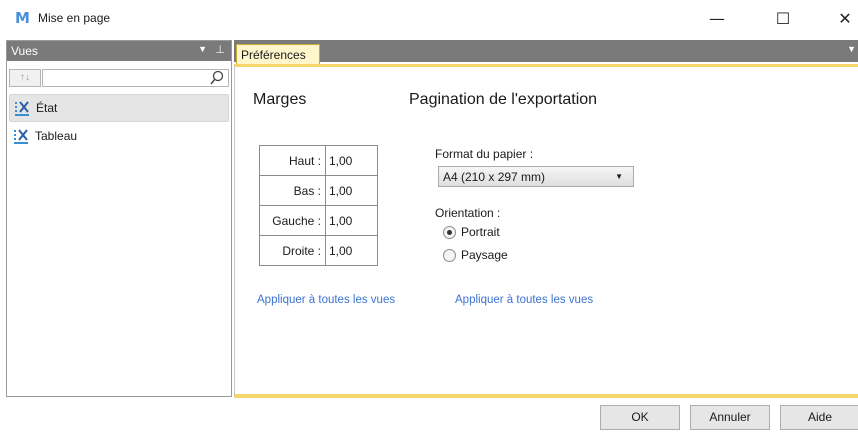 The width and height of the screenshot is (858, 434). What do you see at coordinates (119, 136) in the screenshot?
I see `list-item-tableau: Tableau` at bounding box center [119, 136].